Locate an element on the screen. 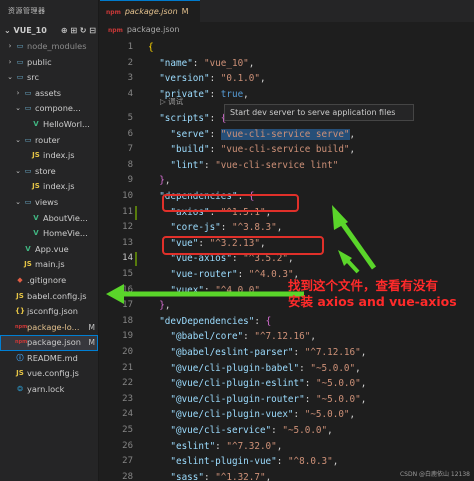 This screenshot has width=474, height=481. watermark: CSDN @白鹿依山 12138 is located at coordinates (434, 474).